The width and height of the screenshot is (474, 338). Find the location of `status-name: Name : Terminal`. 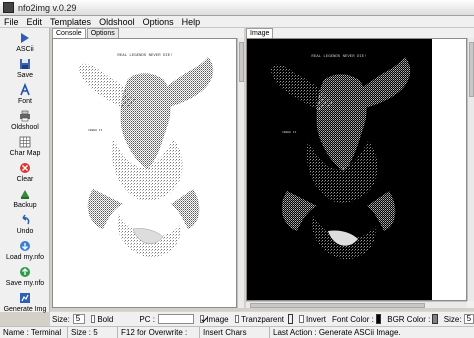

status-name: Name : Terminal is located at coordinates (34, 332).